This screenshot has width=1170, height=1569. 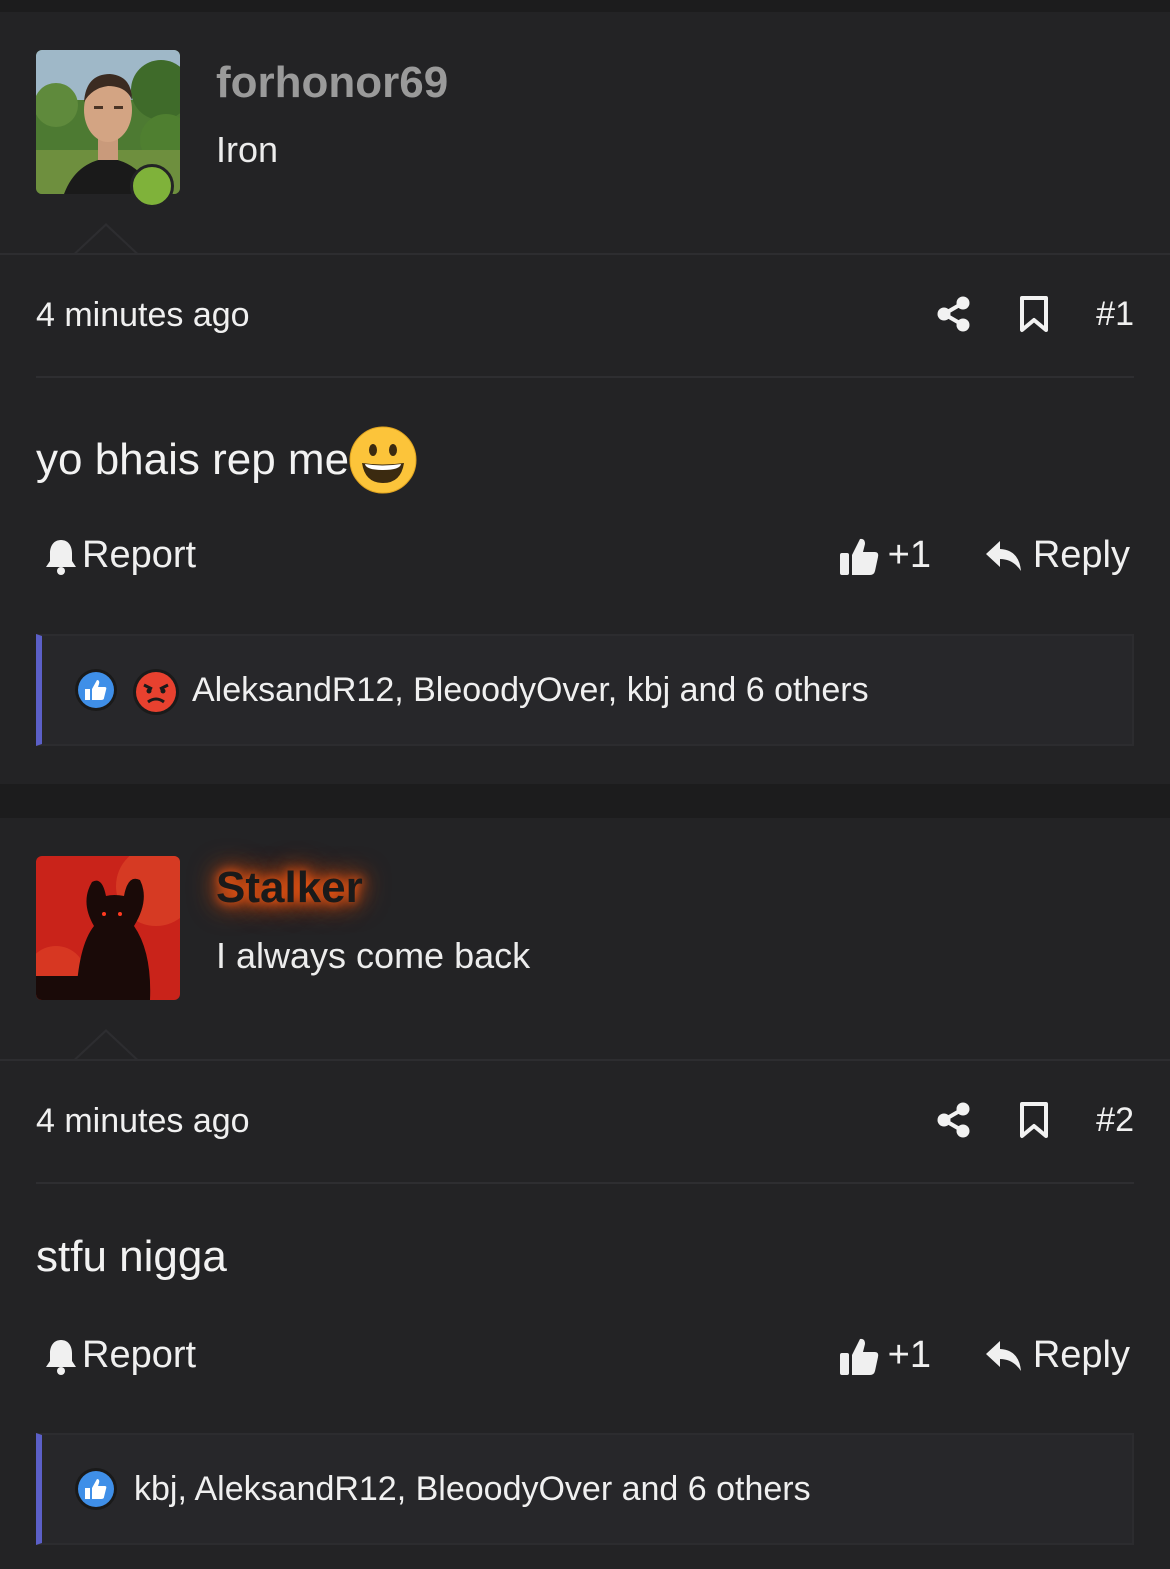 What do you see at coordinates (152, 186) in the screenshot?
I see `online-status-indicator` at bounding box center [152, 186].